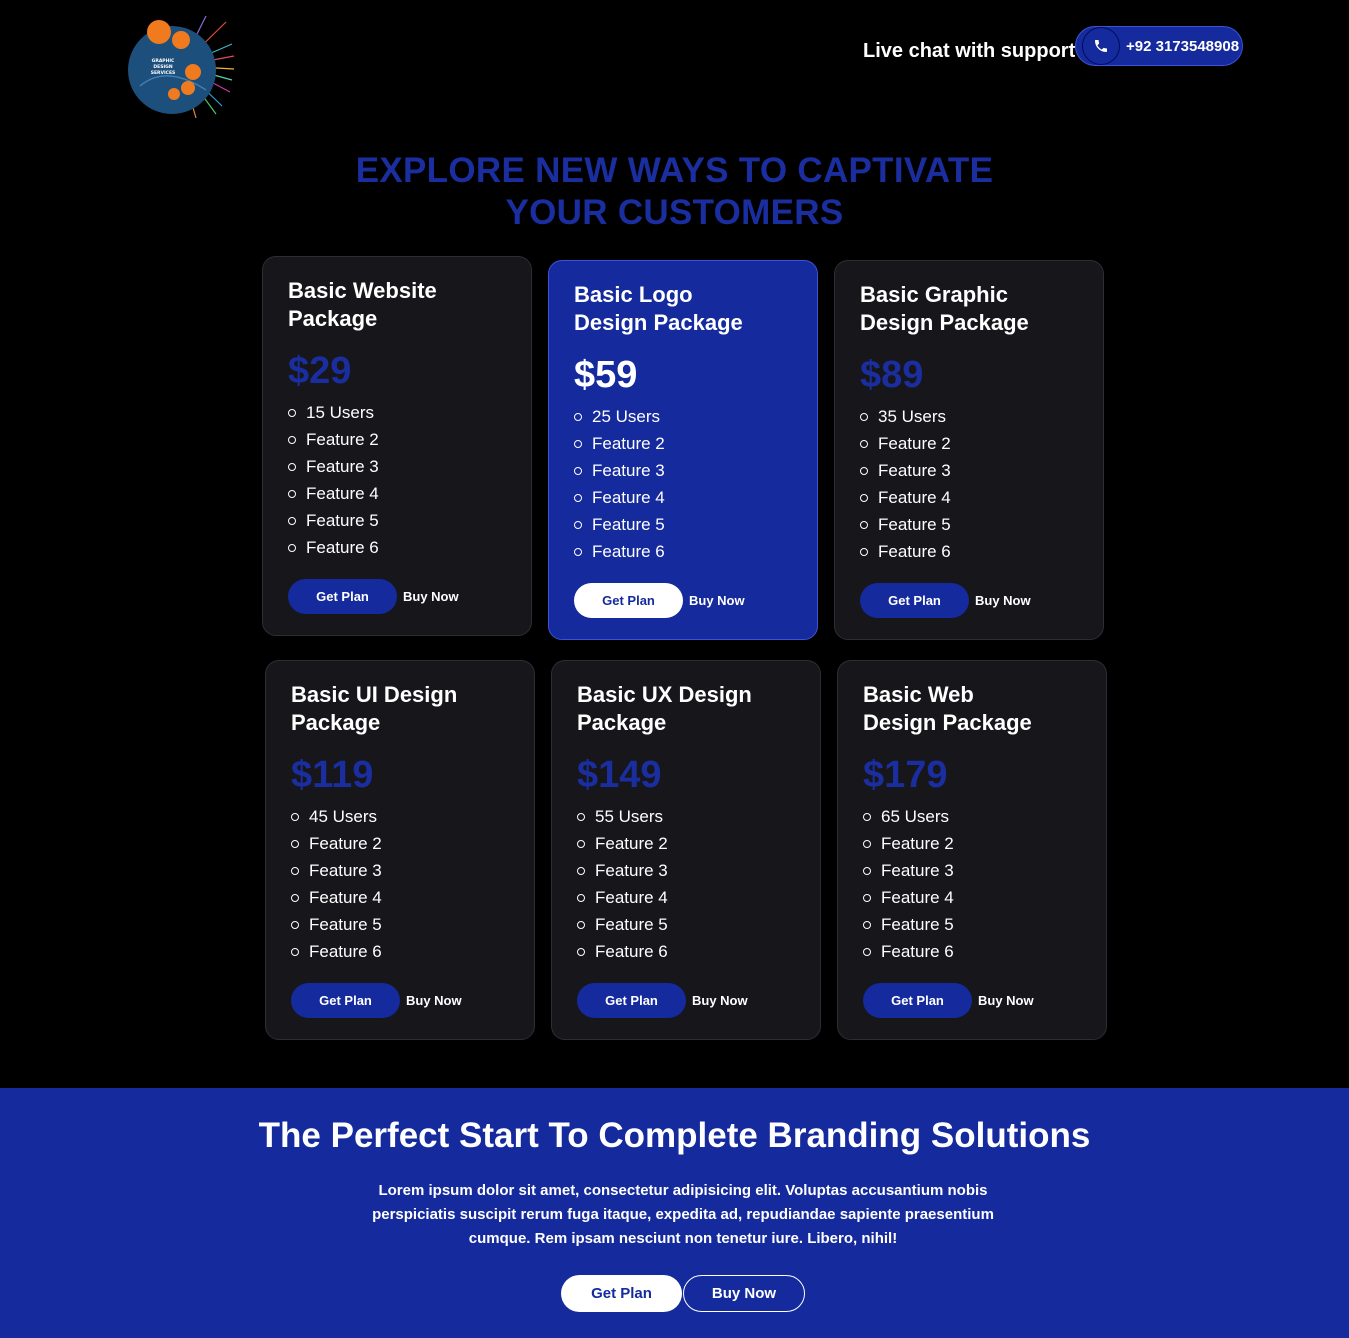 Image resolution: width=1349 pixels, height=1338 pixels. I want to click on plan-title-line1: Basic UI Design, so click(374, 694).